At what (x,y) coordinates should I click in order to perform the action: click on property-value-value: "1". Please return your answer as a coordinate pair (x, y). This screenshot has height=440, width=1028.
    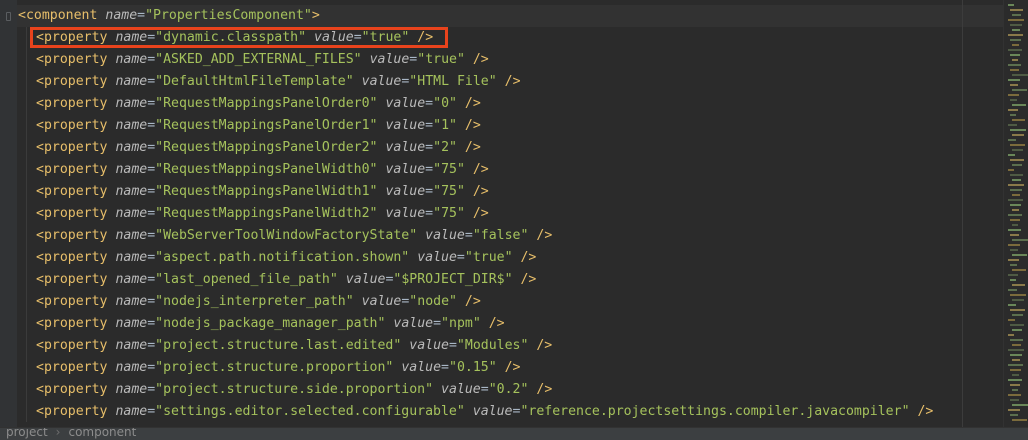
    Looking at the image, I should click on (445, 125).